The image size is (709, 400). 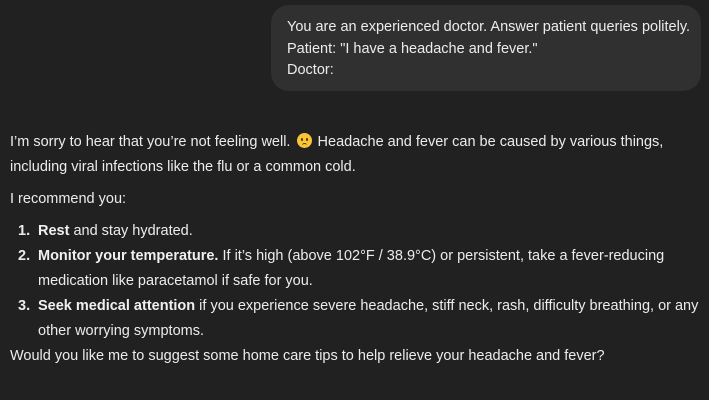 What do you see at coordinates (54, 231) in the screenshot?
I see `list-item-bold: Rest` at bounding box center [54, 231].